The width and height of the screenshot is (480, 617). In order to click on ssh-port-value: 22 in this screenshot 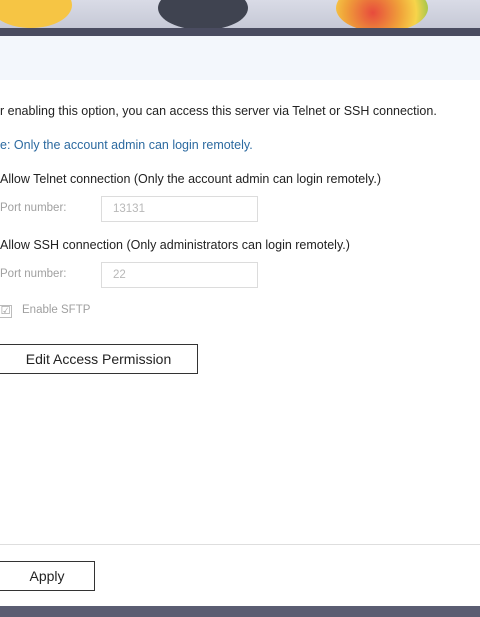, I will do `click(119, 275)`.